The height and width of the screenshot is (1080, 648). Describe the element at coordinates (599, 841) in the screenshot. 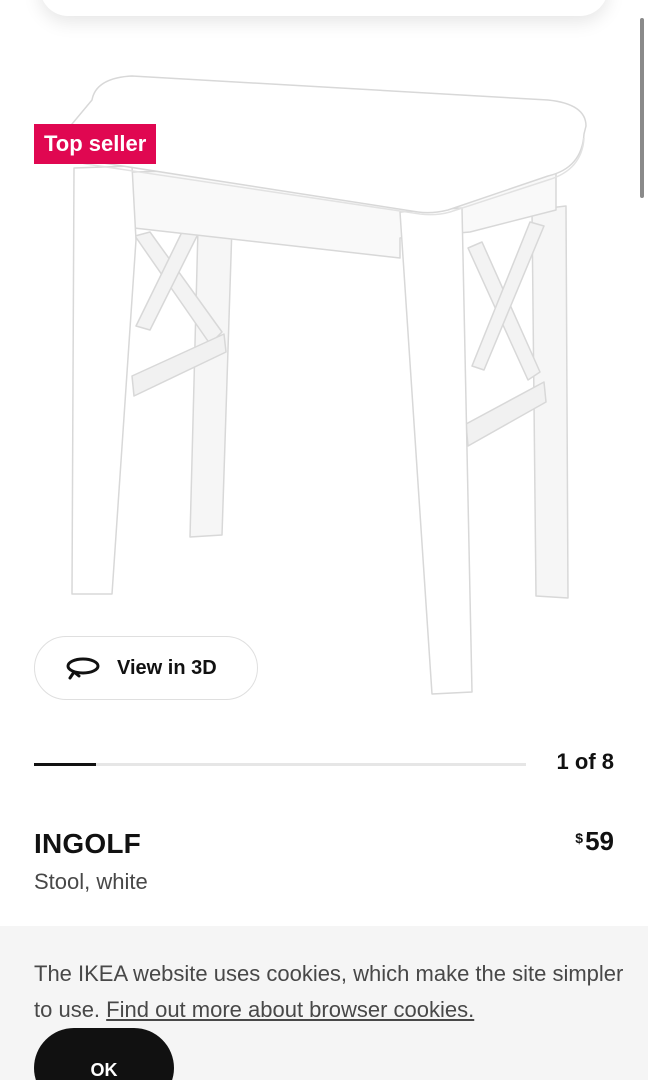

I see `price-value: 59` at that location.